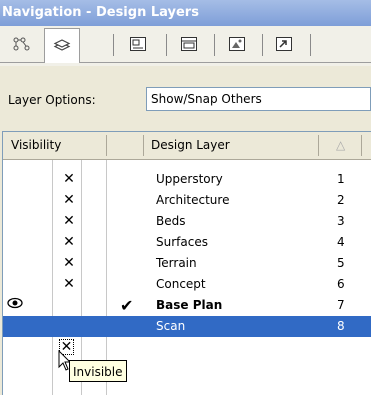  What do you see at coordinates (189, 179) in the screenshot?
I see `layer-name: Upperstory` at bounding box center [189, 179].